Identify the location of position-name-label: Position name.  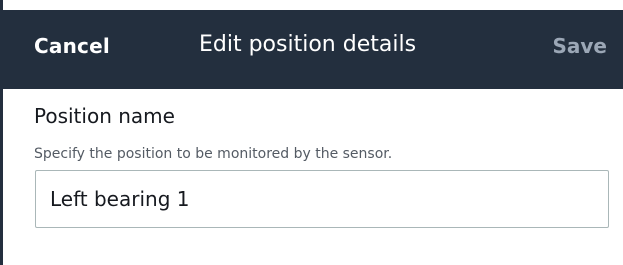
(104, 116).